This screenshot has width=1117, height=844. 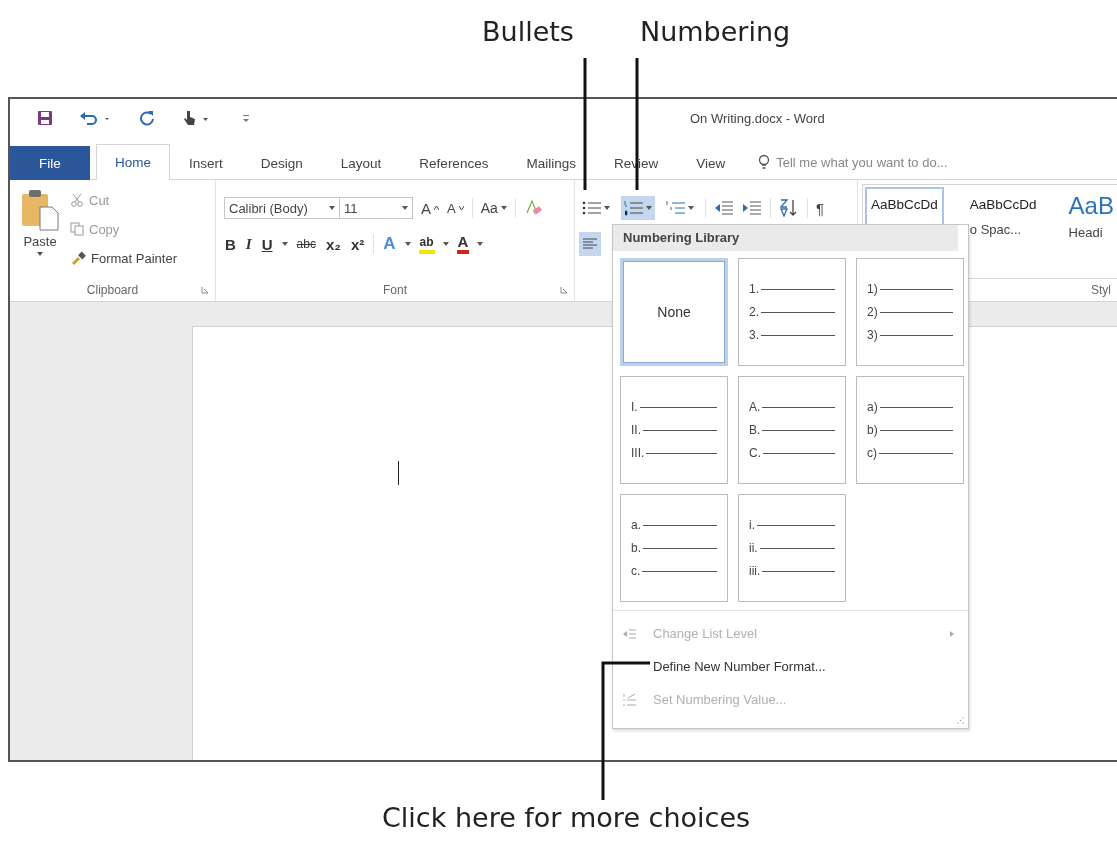 What do you see at coordinates (430, 208) in the screenshot?
I see `grow-font-button: A` at bounding box center [430, 208].